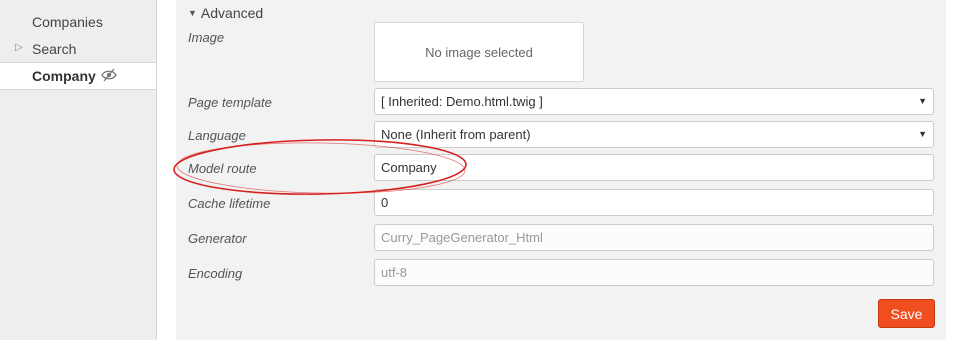  What do you see at coordinates (215, 273) in the screenshot?
I see `encoding-label: Encoding` at bounding box center [215, 273].